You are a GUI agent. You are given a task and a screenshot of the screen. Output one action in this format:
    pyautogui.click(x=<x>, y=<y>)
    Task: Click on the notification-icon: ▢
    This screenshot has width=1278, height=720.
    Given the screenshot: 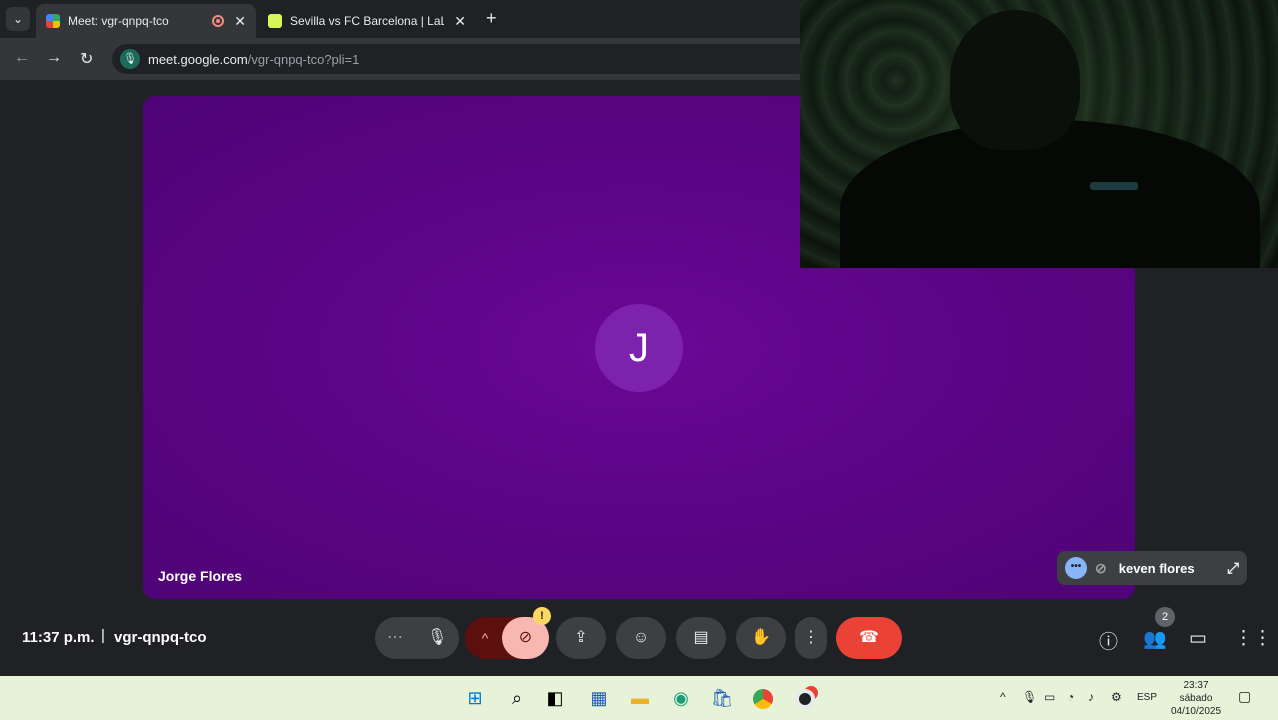 What is the action you would take?
    pyautogui.click(x=1245, y=696)
    